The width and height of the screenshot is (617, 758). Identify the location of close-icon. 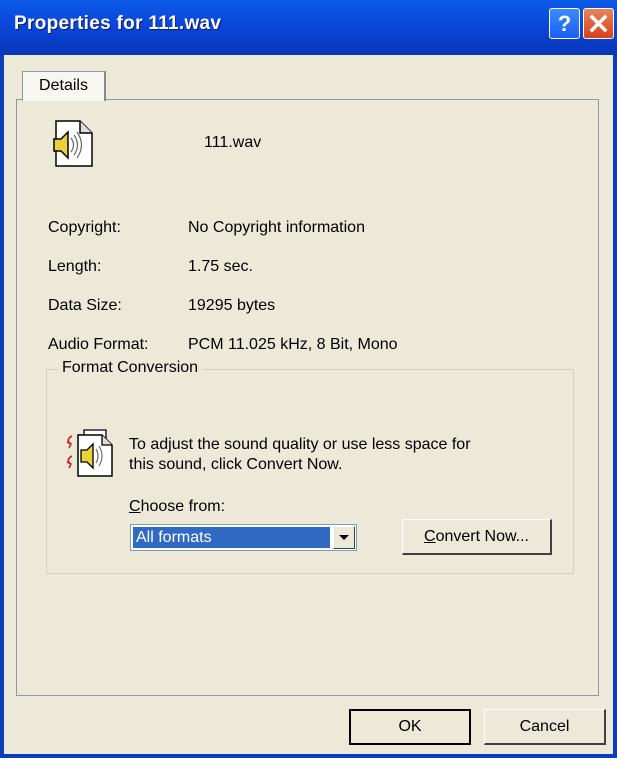
(598, 23).